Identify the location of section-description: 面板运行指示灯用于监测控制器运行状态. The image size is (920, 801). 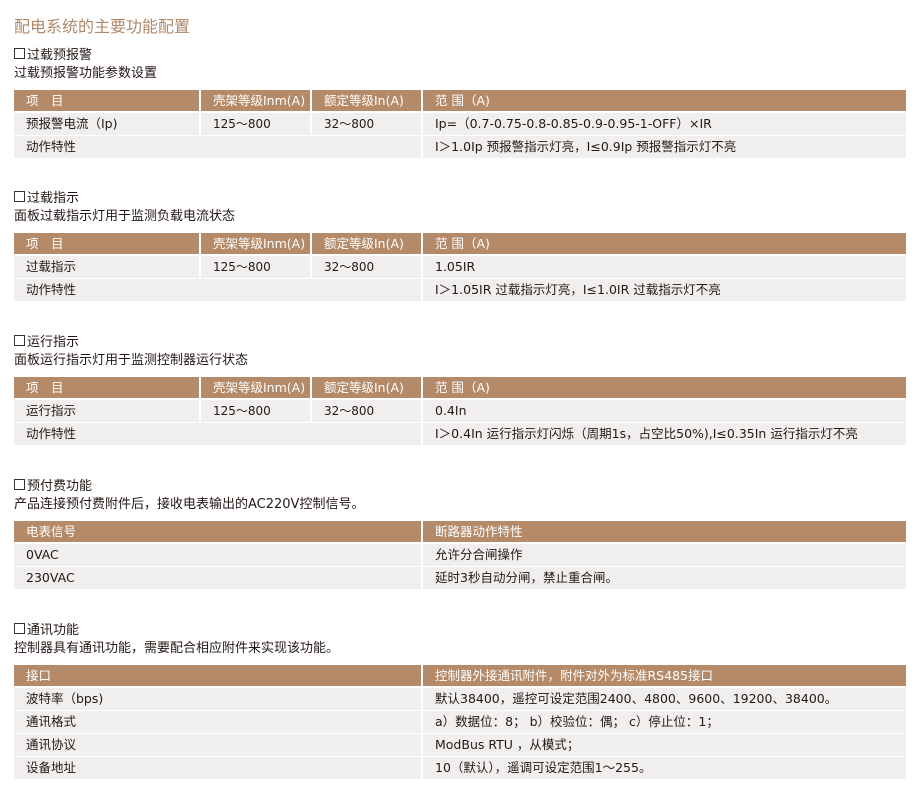
(131, 360).